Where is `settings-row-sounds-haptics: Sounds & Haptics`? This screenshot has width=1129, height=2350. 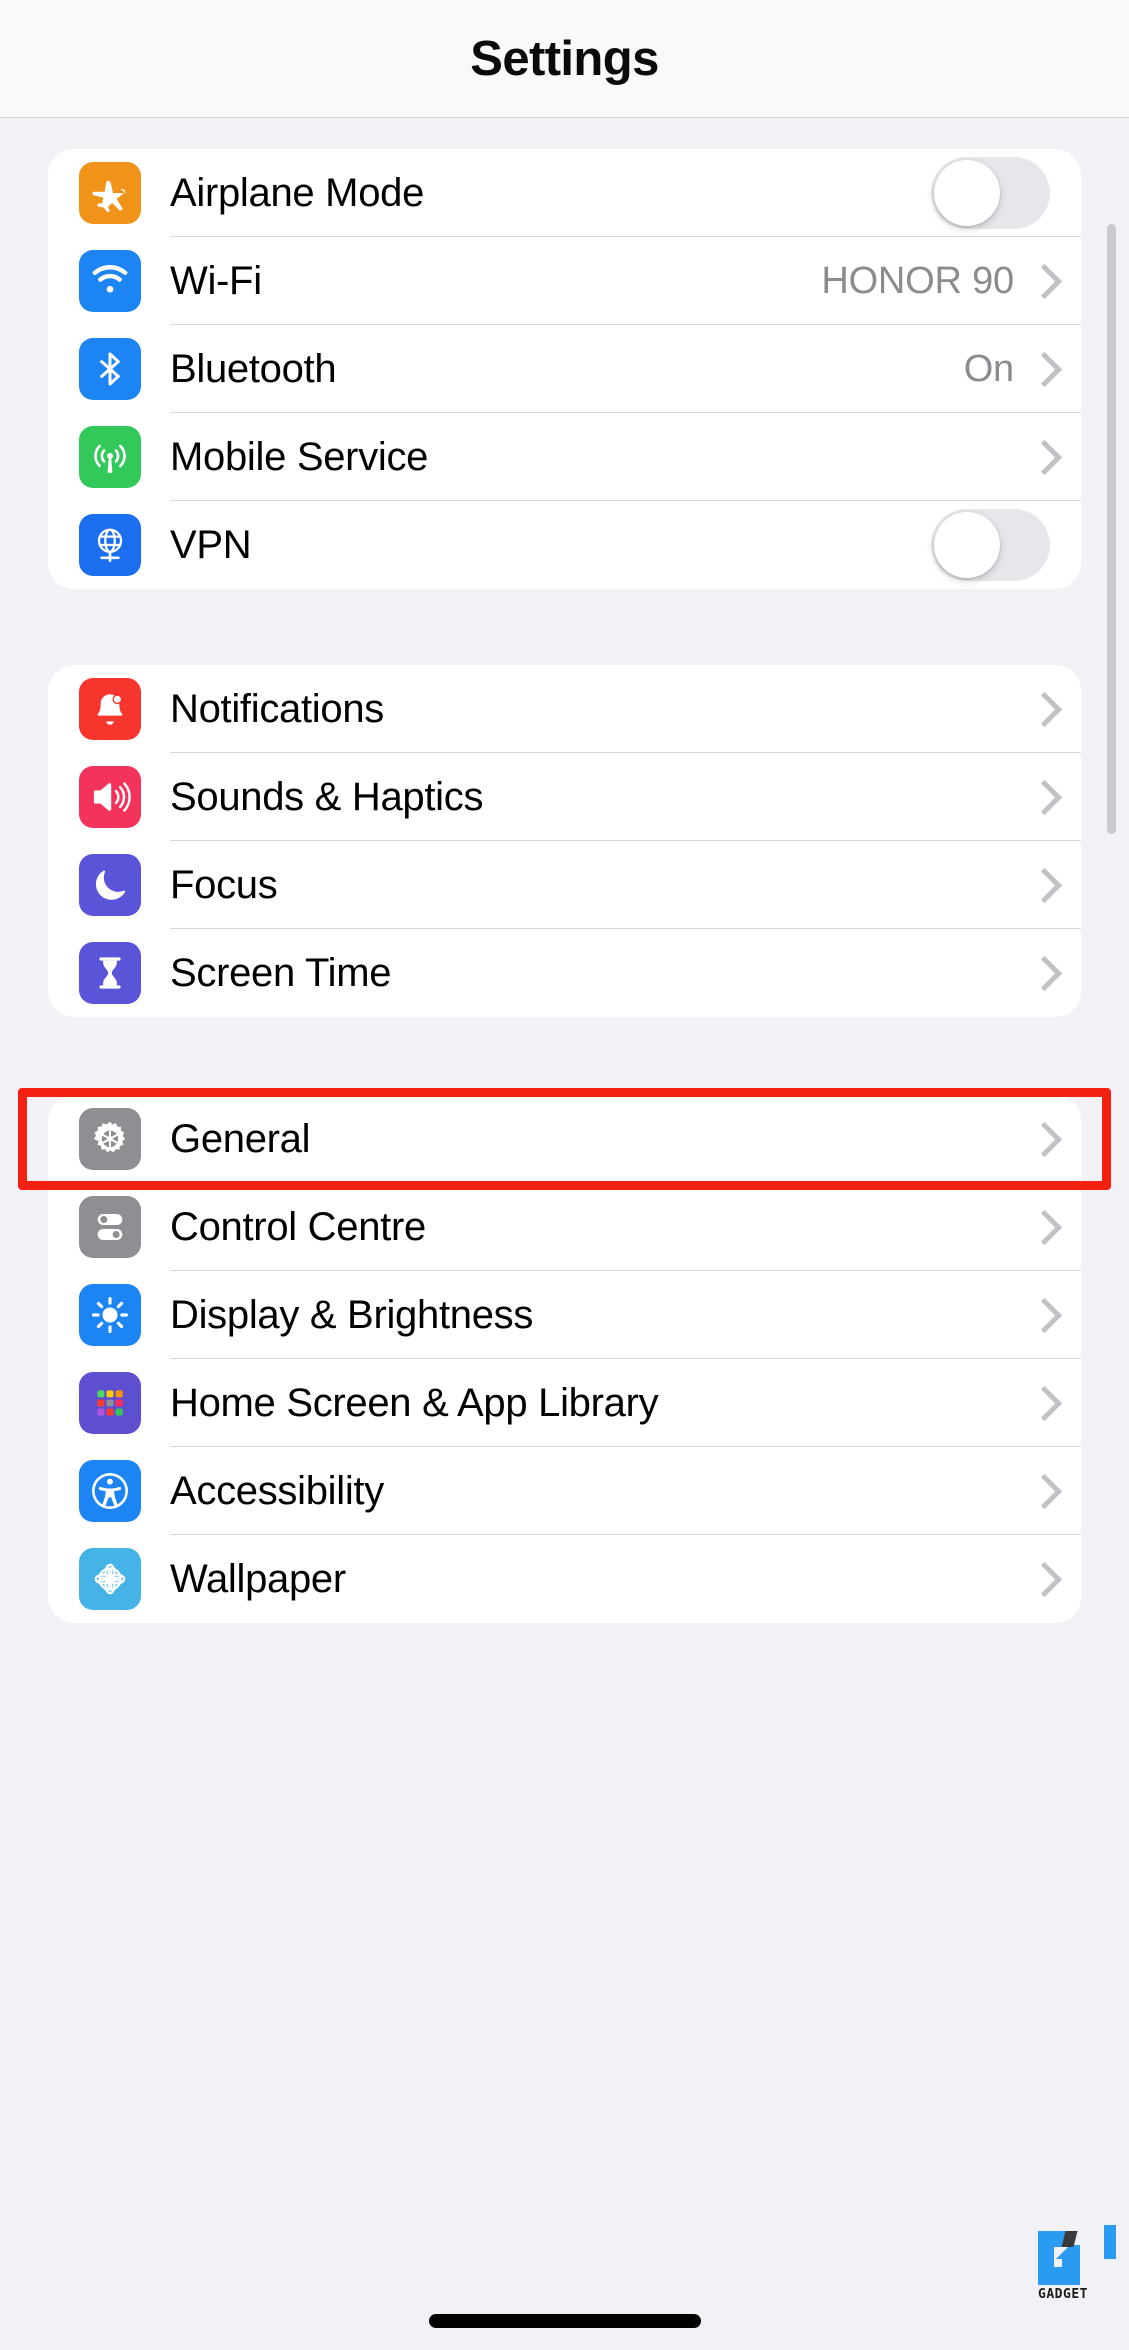 settings-row-sounds-haptics: Sounds & Haptics is located at coordinates (564, 797).